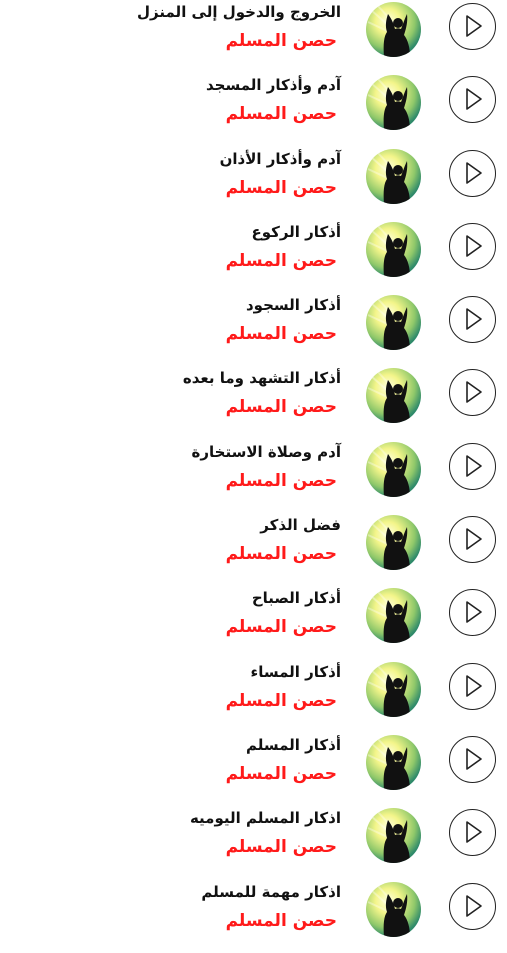  What do you see at coordinates (191, 467) in the screenshot?
I see `track-texts: آدم وصلاة الاستخارة حصن المسلم` at bounding box center [191, 467].